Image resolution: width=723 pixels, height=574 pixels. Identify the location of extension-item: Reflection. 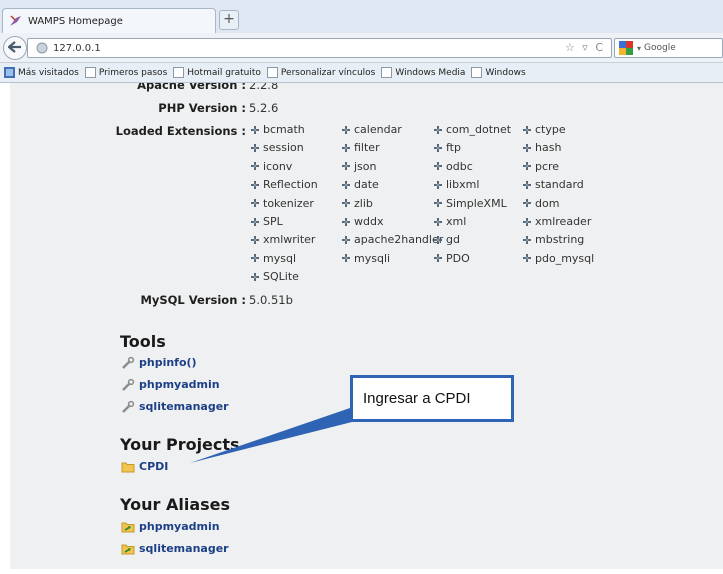
(283, 184).